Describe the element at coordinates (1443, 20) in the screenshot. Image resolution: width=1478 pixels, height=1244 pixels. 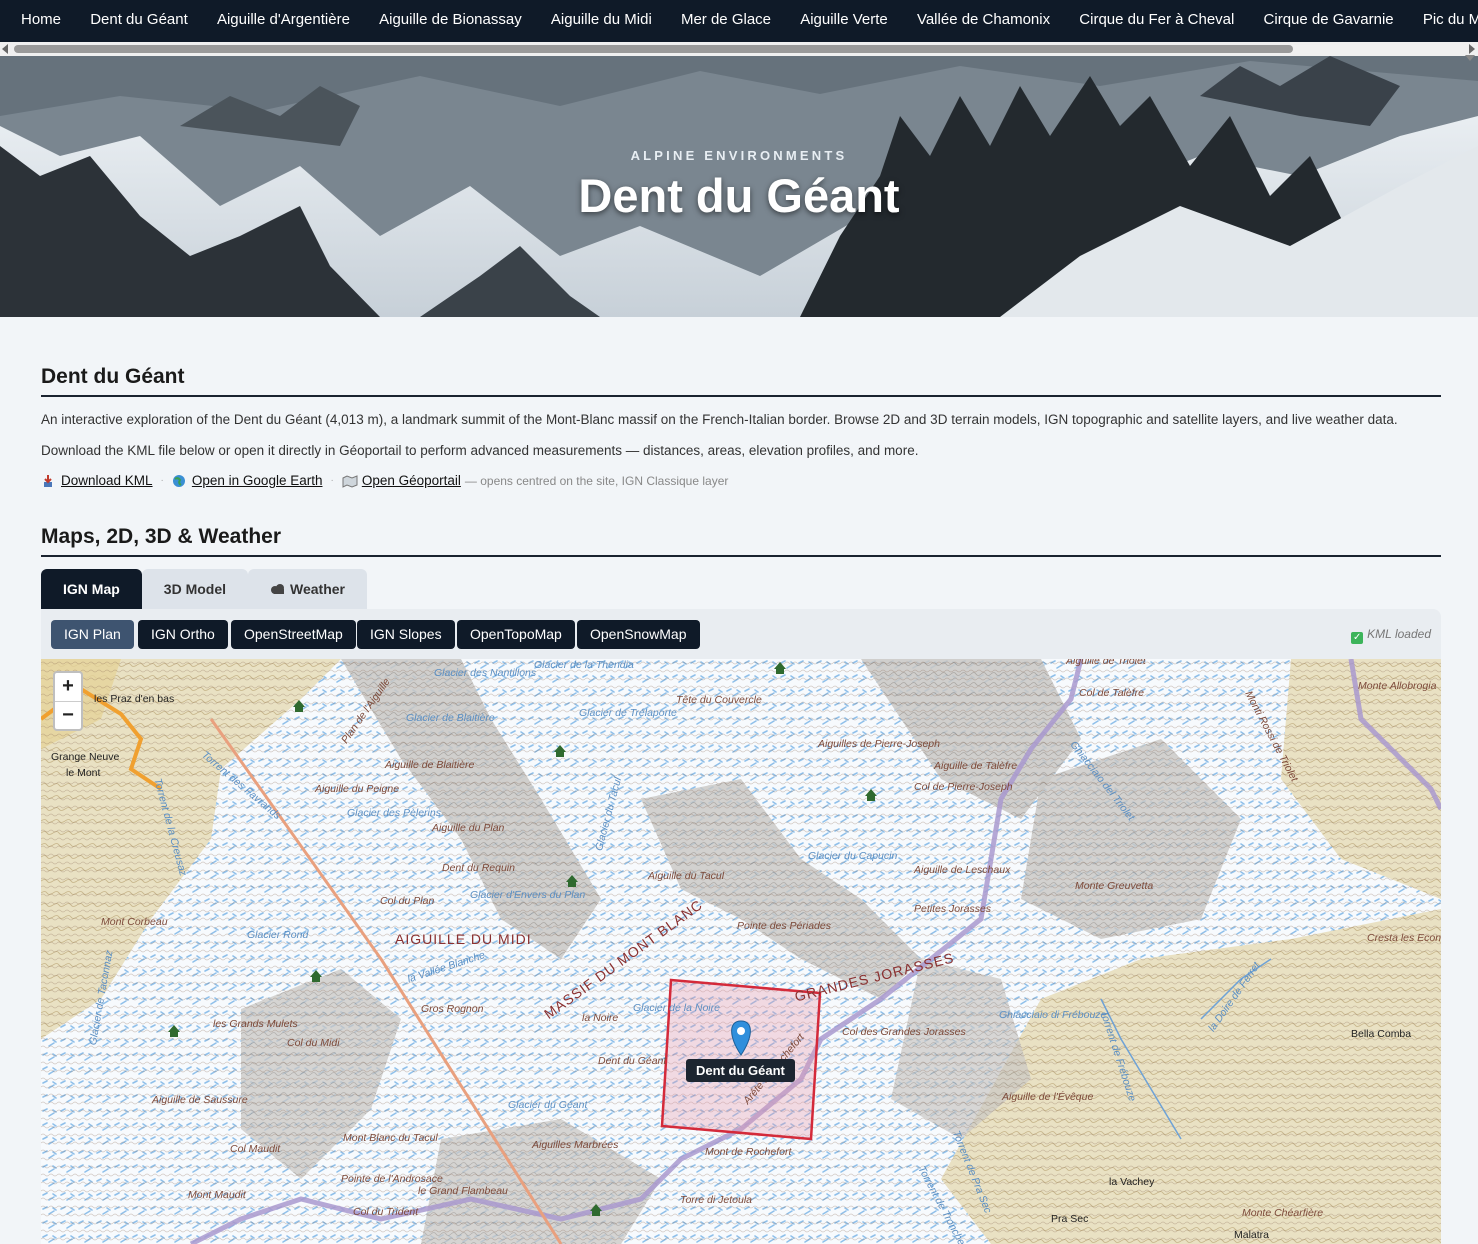
I see `nav-link: Pic du Midi d'Ossau` at that location.